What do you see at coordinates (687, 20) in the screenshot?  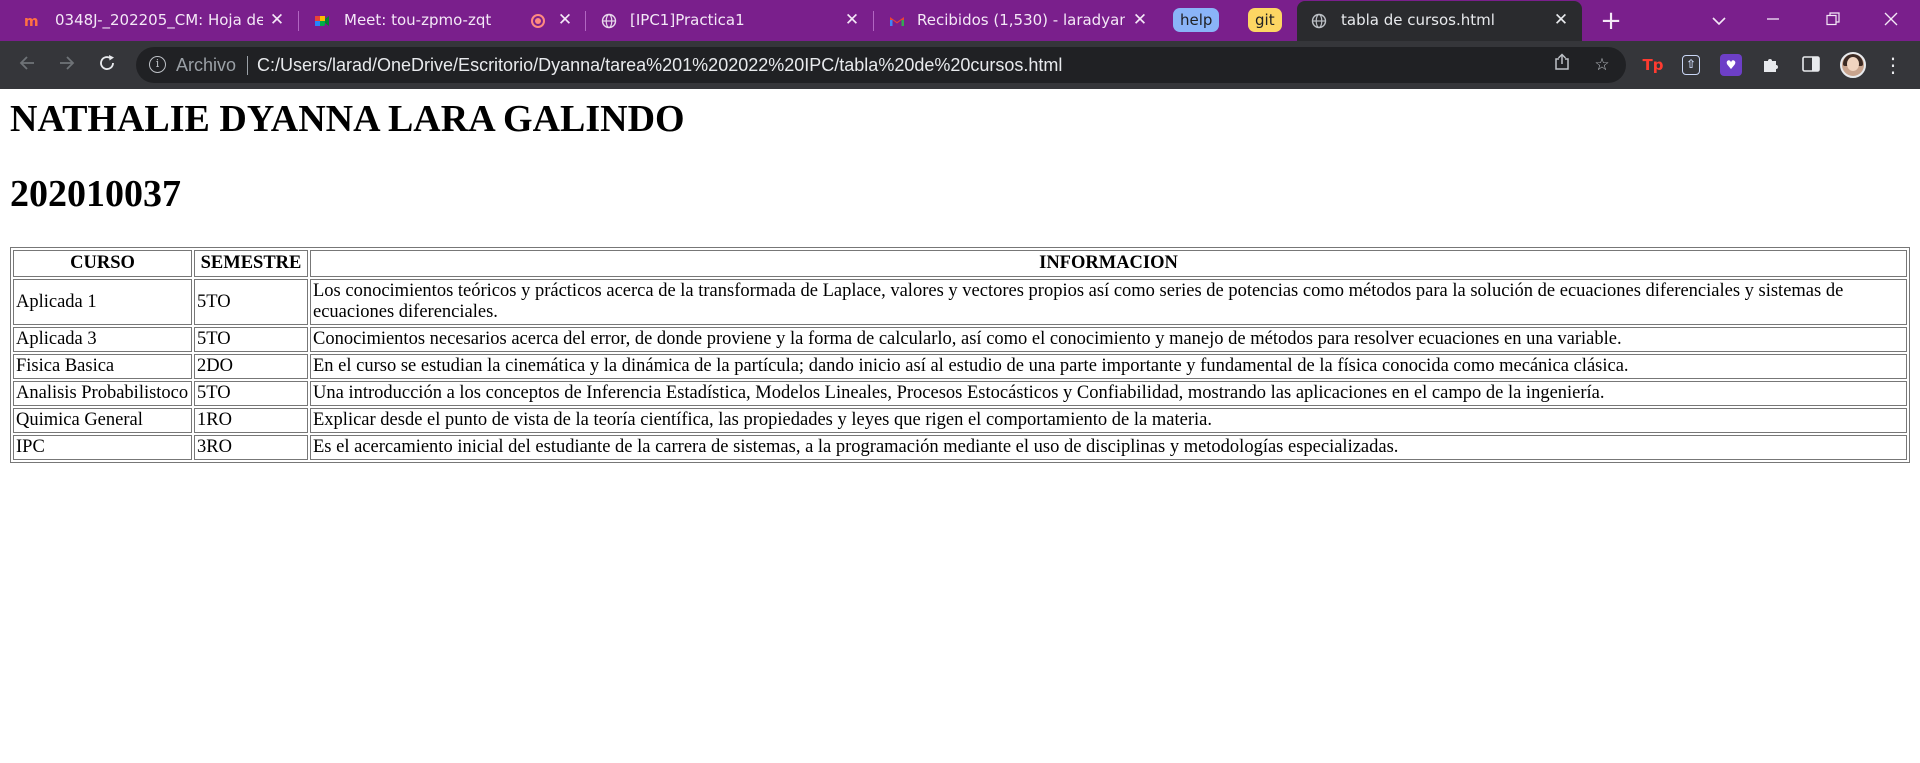 I see `tab-title: [IPC1]Practica1` at bounding box center [687, 20].